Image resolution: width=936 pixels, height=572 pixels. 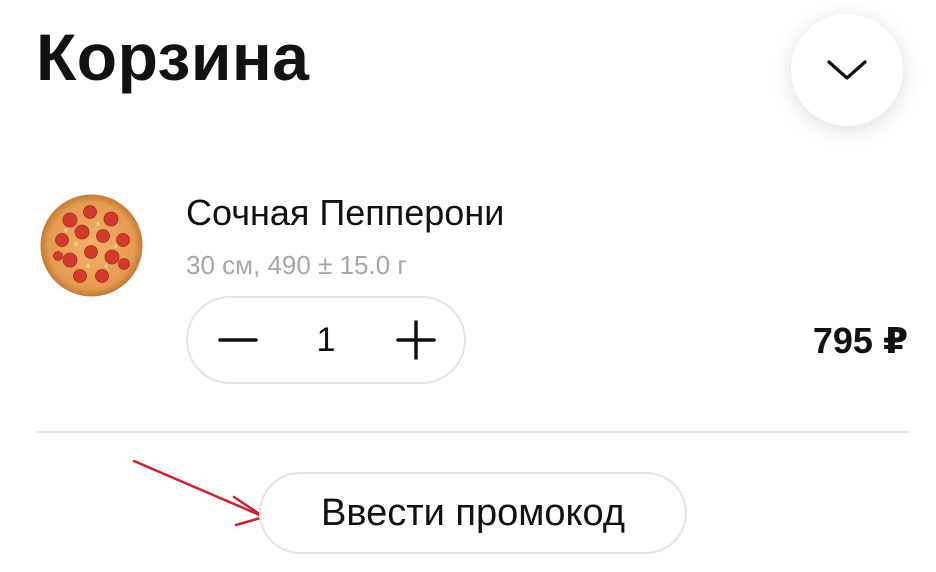 I want to click on minus-icon, so click(x=238, y=340).